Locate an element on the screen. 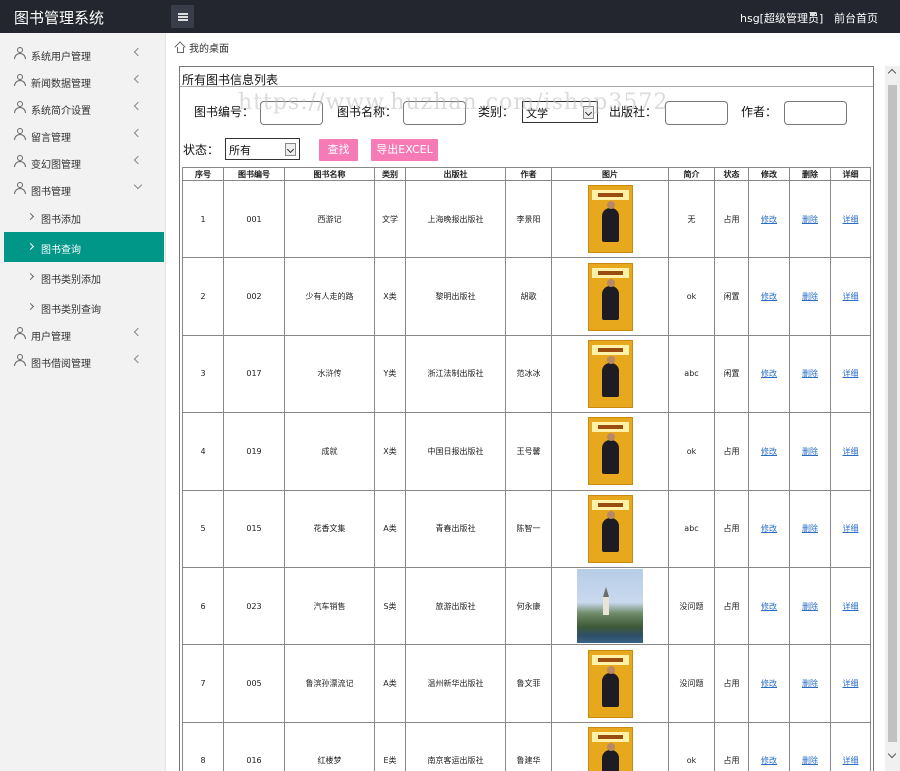  breadcrumb: 我的桌面 is located at coordinates (201, 47).